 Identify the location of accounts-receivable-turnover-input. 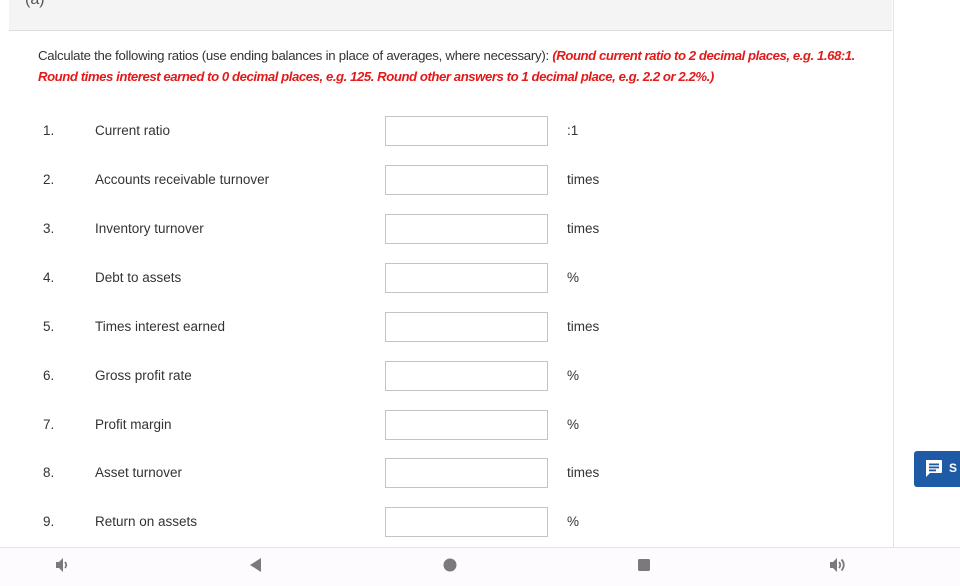
(466, 180).